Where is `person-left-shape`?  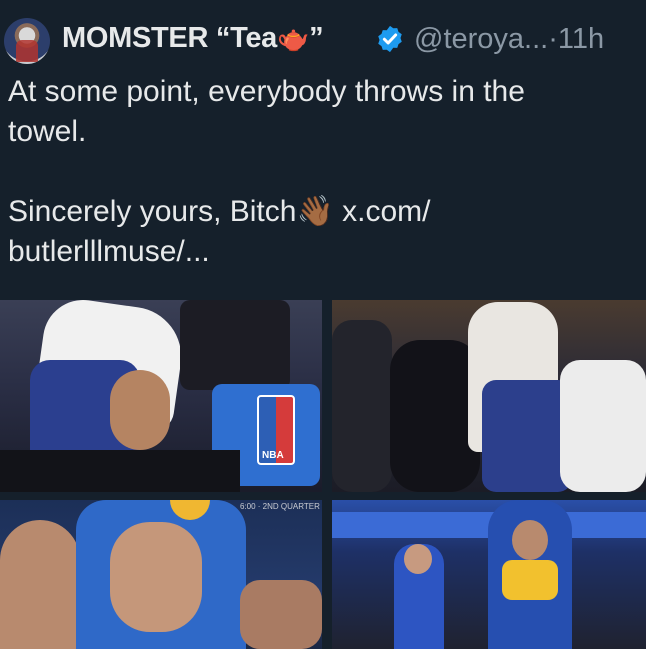
person-left-shape is located at coordinates (362, 406).